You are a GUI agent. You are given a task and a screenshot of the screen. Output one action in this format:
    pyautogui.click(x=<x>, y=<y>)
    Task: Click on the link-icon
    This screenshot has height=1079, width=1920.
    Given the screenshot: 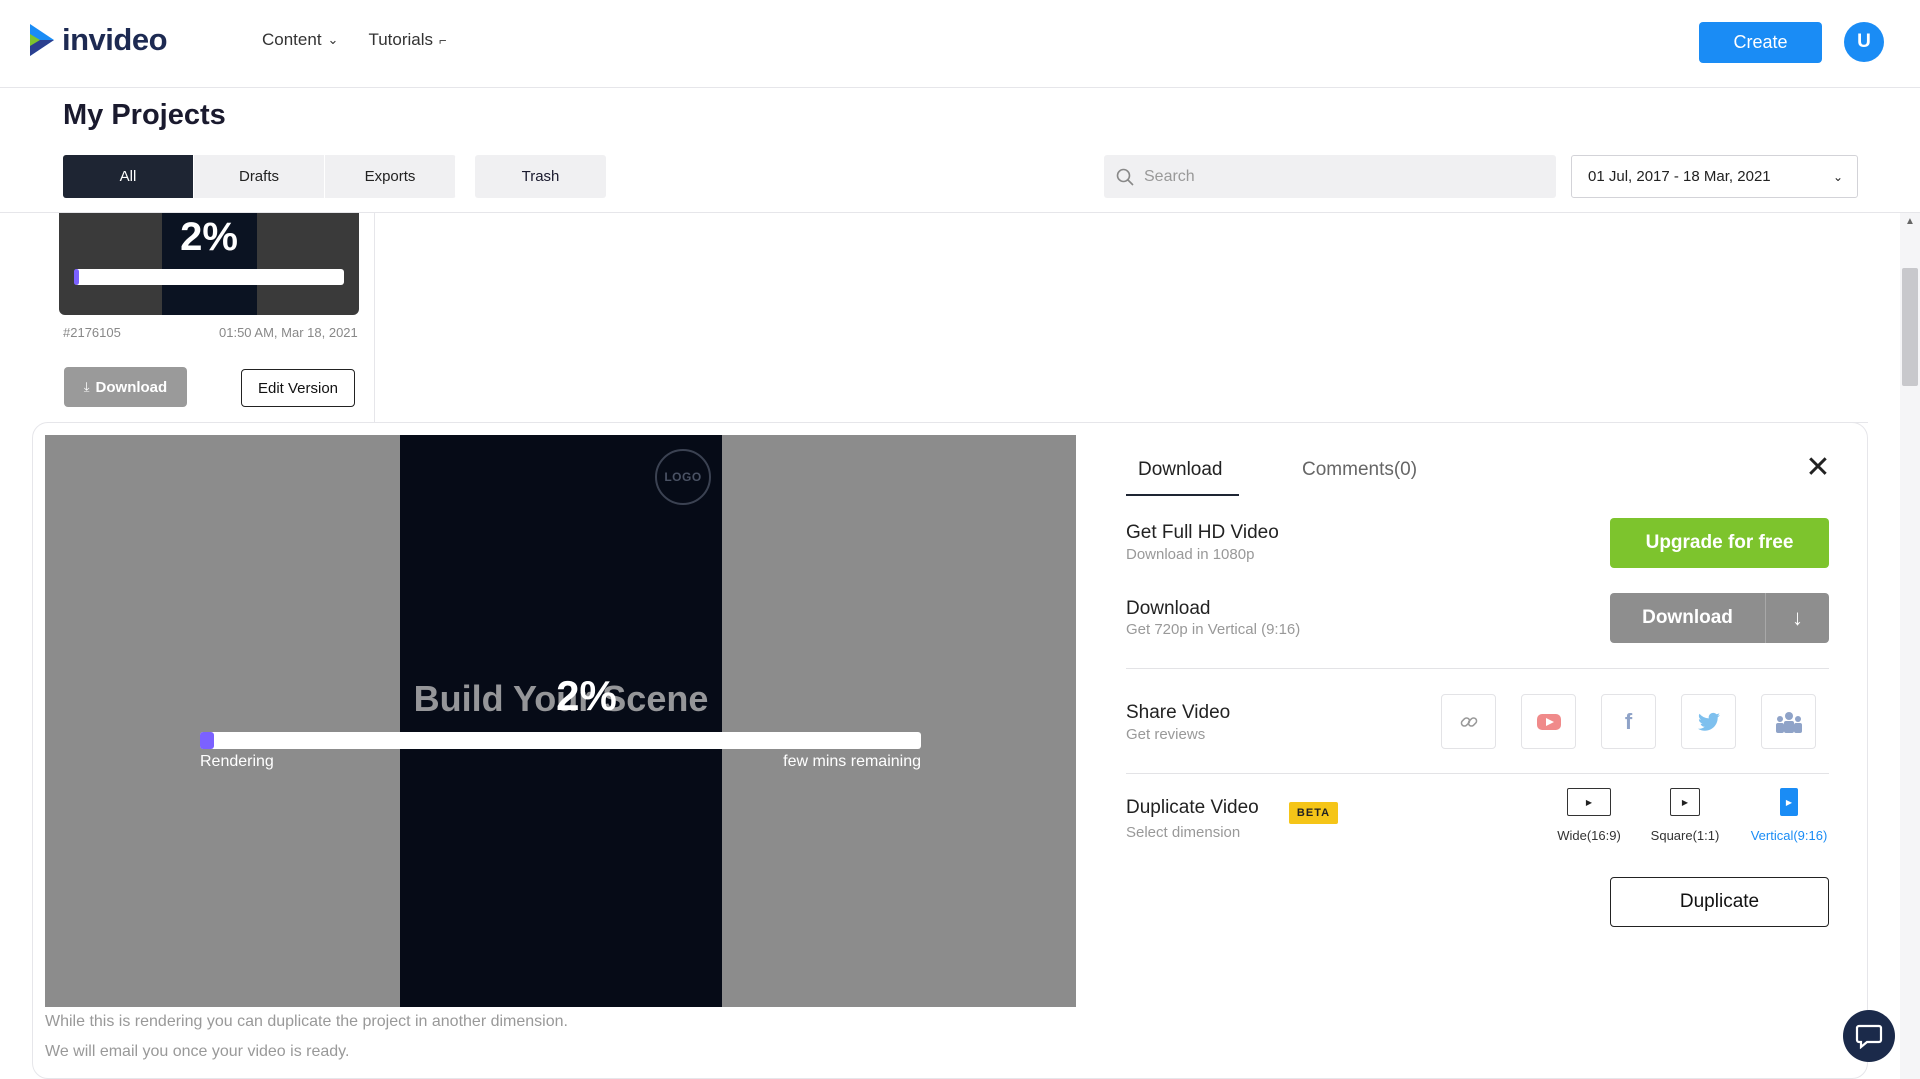 What is the action you would take?
    pyautogui.click(x=1468, y=721)
    